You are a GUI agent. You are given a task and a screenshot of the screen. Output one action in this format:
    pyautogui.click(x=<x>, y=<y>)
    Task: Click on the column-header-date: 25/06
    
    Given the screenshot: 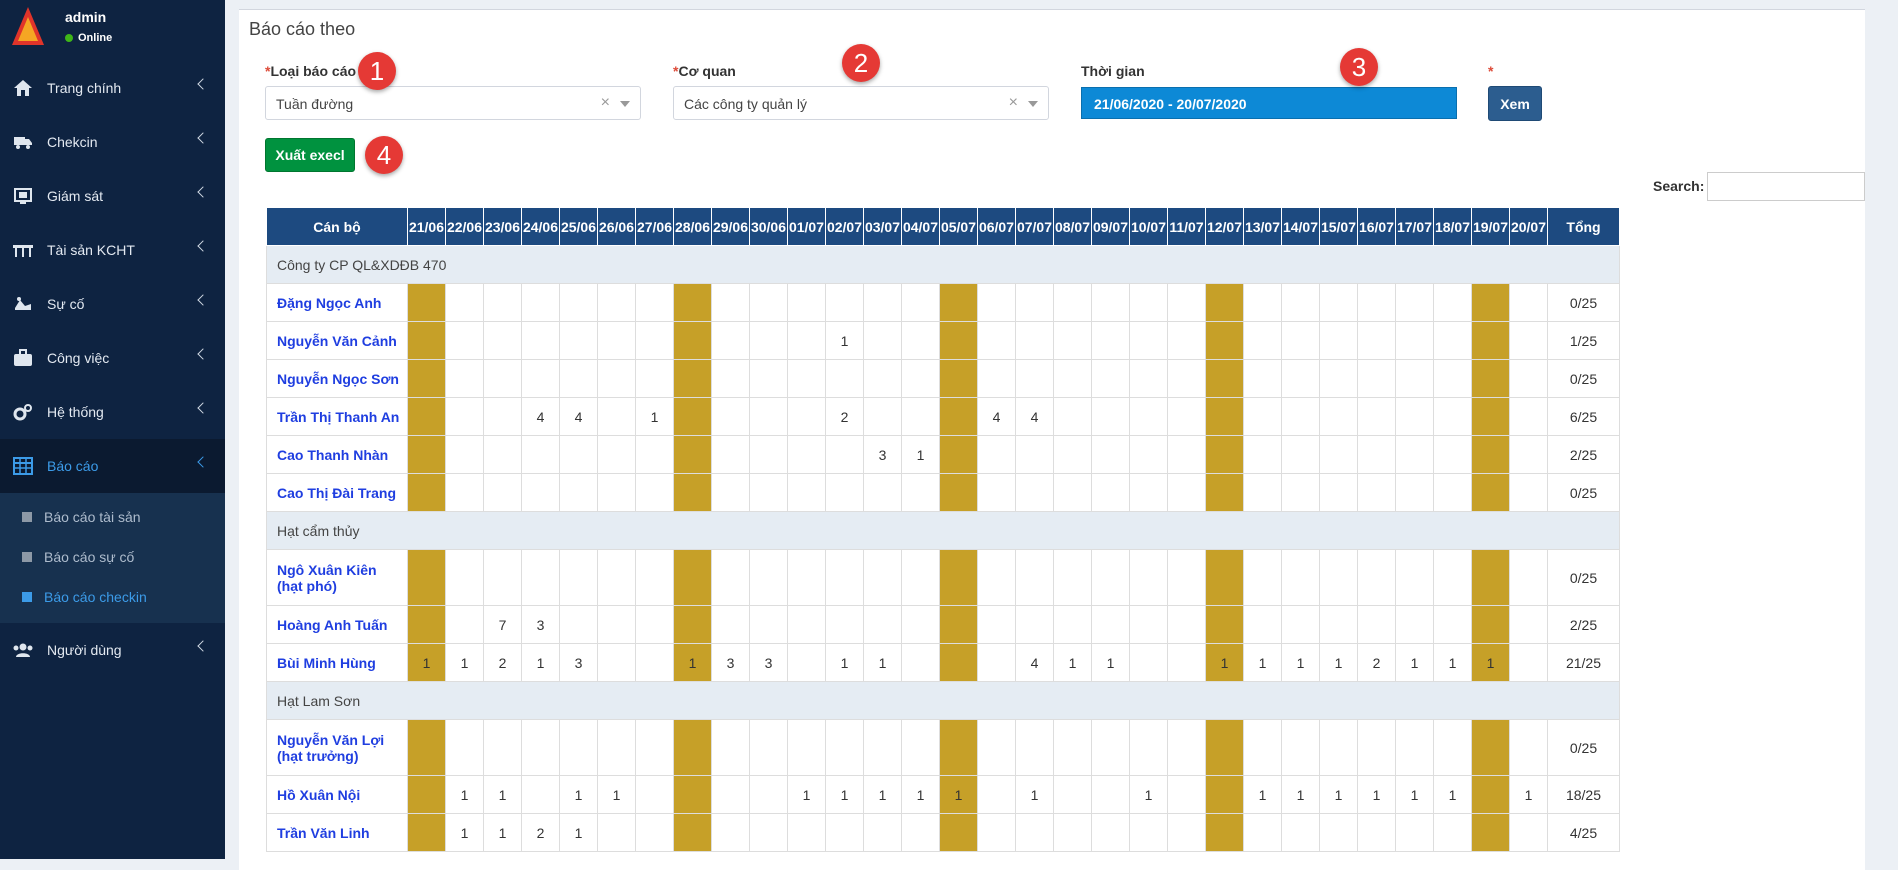 What is the action you would take?
    pyautogui.click(x=578, y=226)
    